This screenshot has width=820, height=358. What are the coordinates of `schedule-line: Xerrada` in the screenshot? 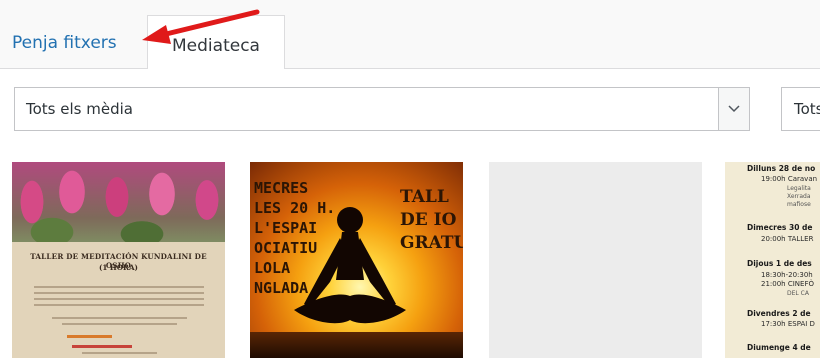 It's located at (799, 196).